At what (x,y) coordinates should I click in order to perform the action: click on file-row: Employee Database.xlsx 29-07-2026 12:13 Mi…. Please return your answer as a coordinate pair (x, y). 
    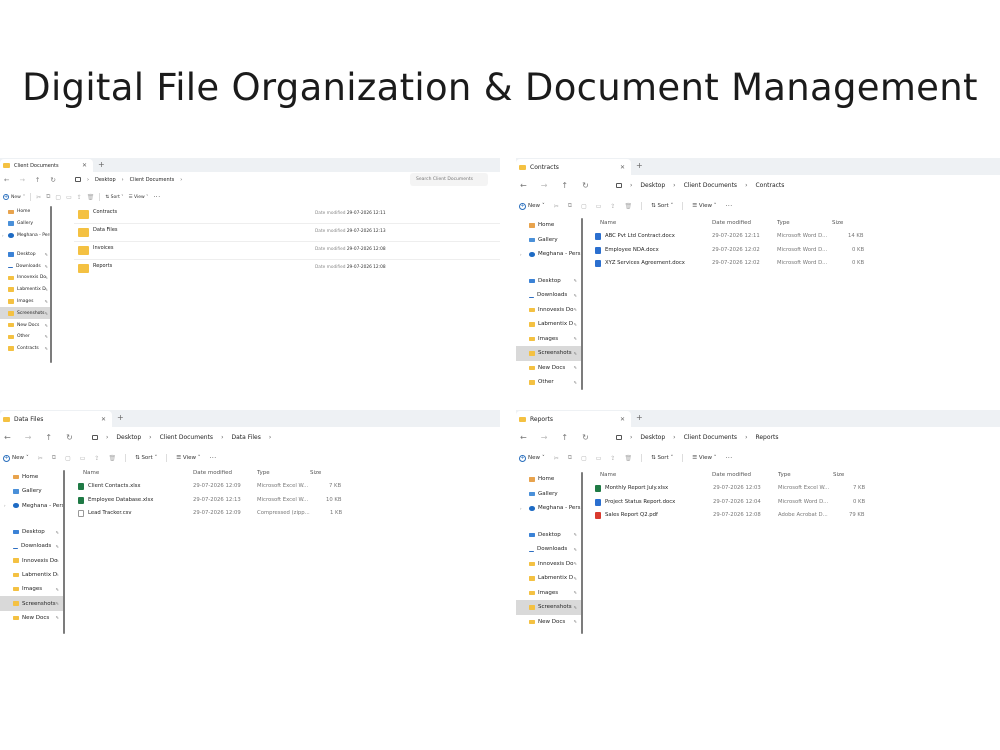
    Looking at the image, I should click on (286, 501).